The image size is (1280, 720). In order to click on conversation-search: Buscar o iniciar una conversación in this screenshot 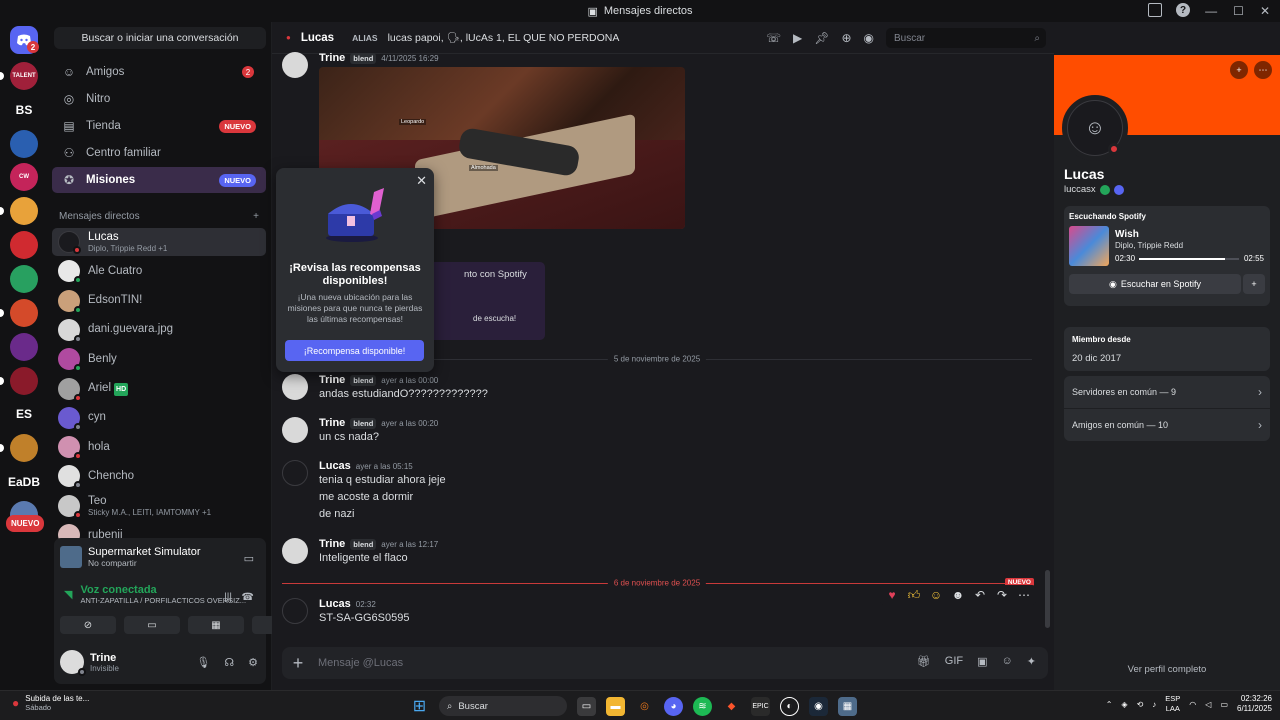, I will do `click(160, 38)`.